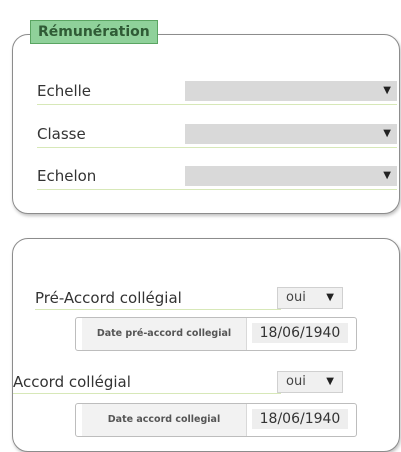  Describe the element at coordinates (164, 420) in the screenshot. I see `accord-date-label: Date accord collegial` at that location.